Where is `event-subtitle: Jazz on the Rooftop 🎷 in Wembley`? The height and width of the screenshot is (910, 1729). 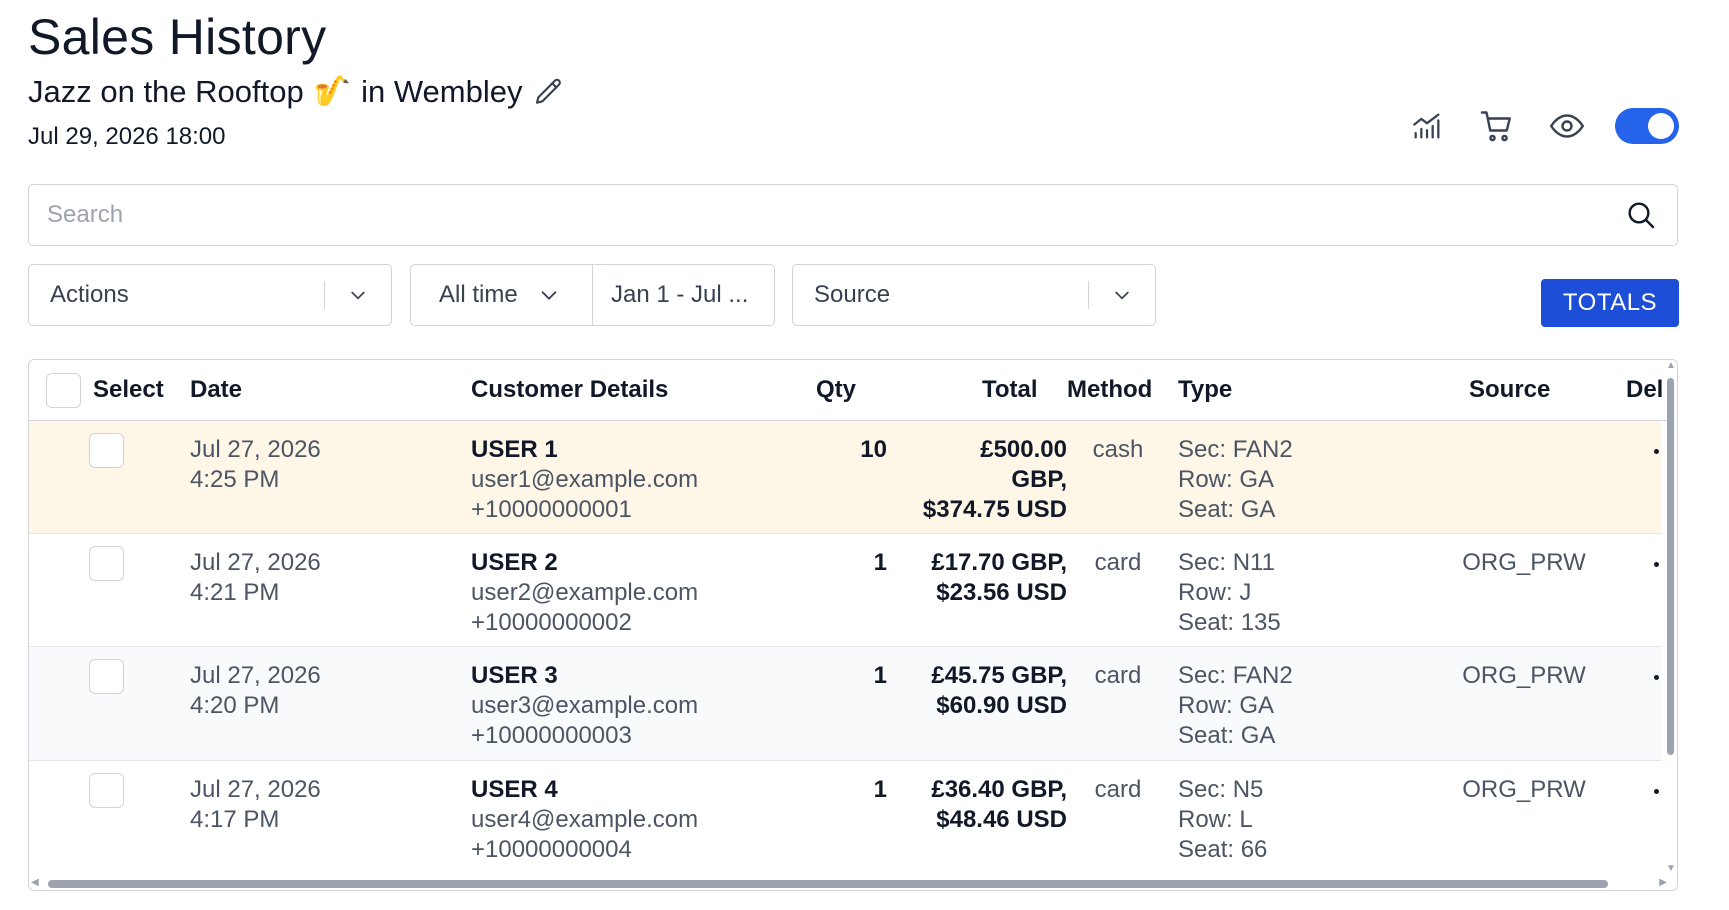
event-subtitle: Jazz on the Rooftop 🎷 in Wembley is located at coordinates (297, 92).